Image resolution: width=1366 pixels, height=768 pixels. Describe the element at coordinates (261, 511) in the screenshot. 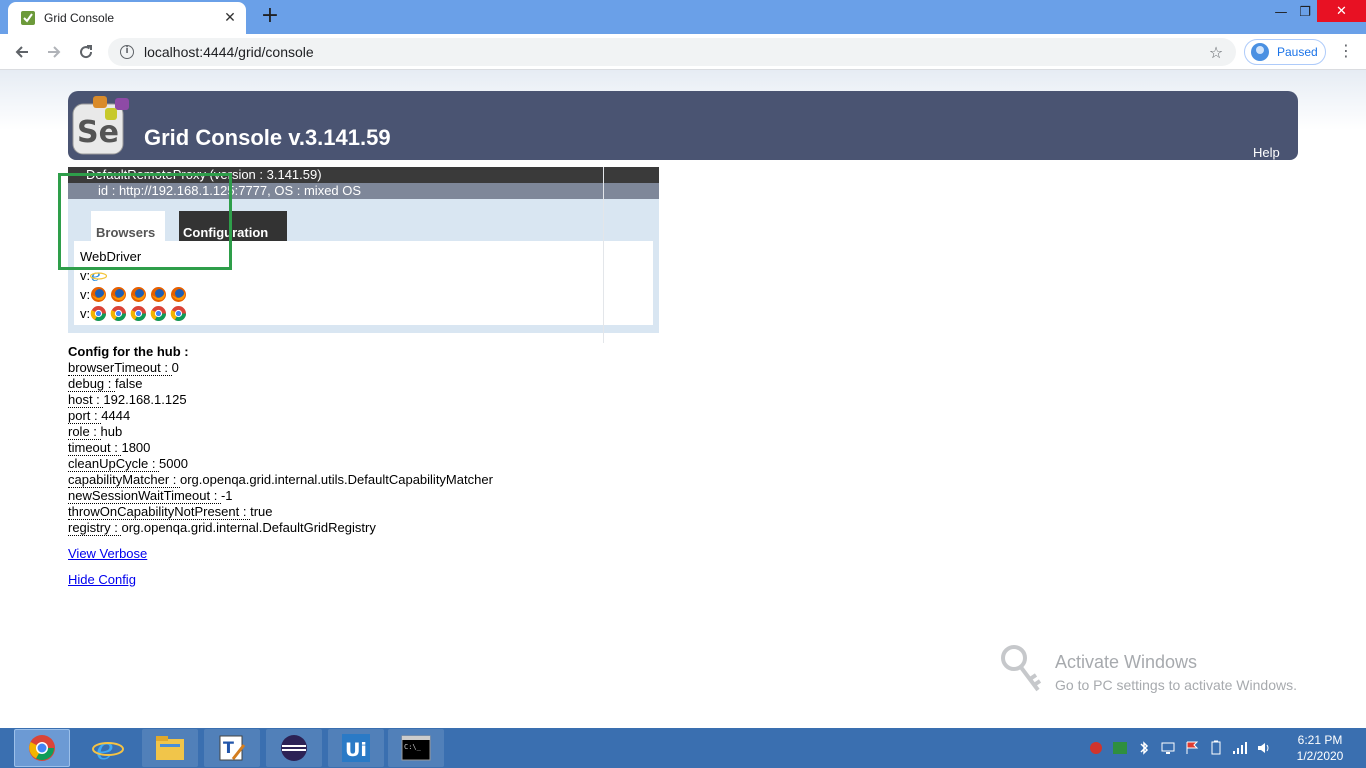

I see `config-value: true` at that location.